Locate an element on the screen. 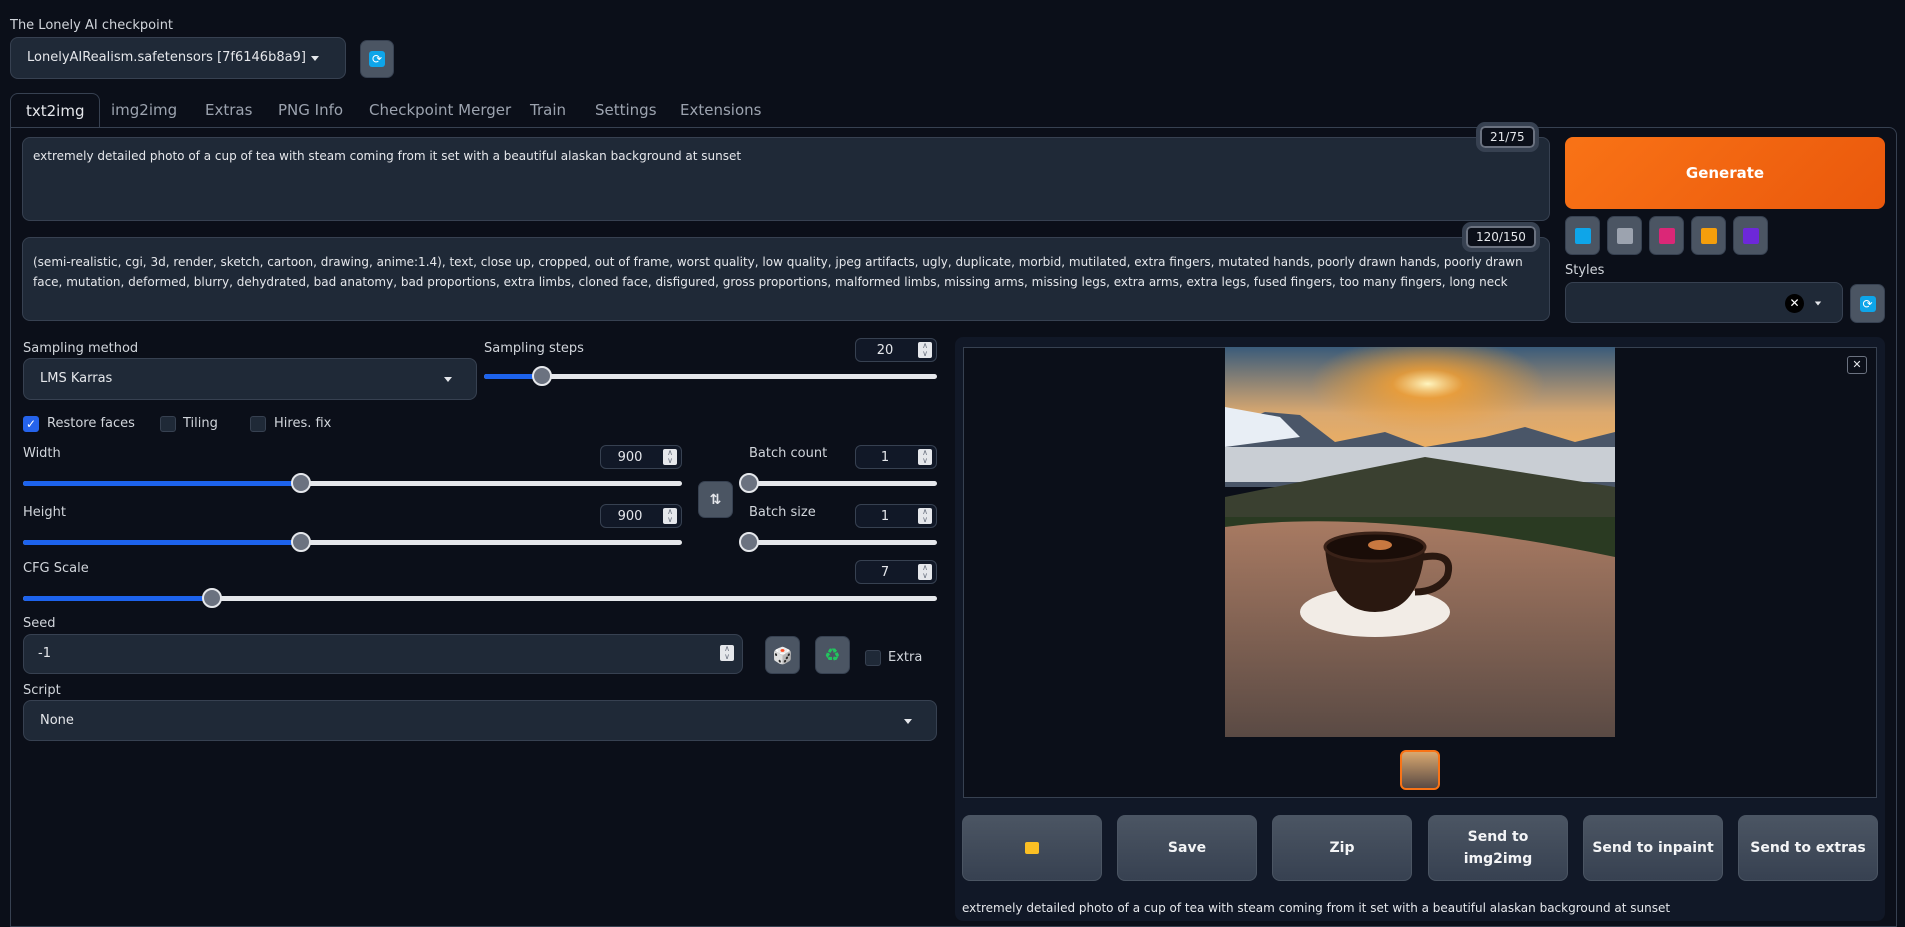 This screenshot has width=1905, height=927. restore-faces-label: Restore faces is located at coordinates (91, 423).